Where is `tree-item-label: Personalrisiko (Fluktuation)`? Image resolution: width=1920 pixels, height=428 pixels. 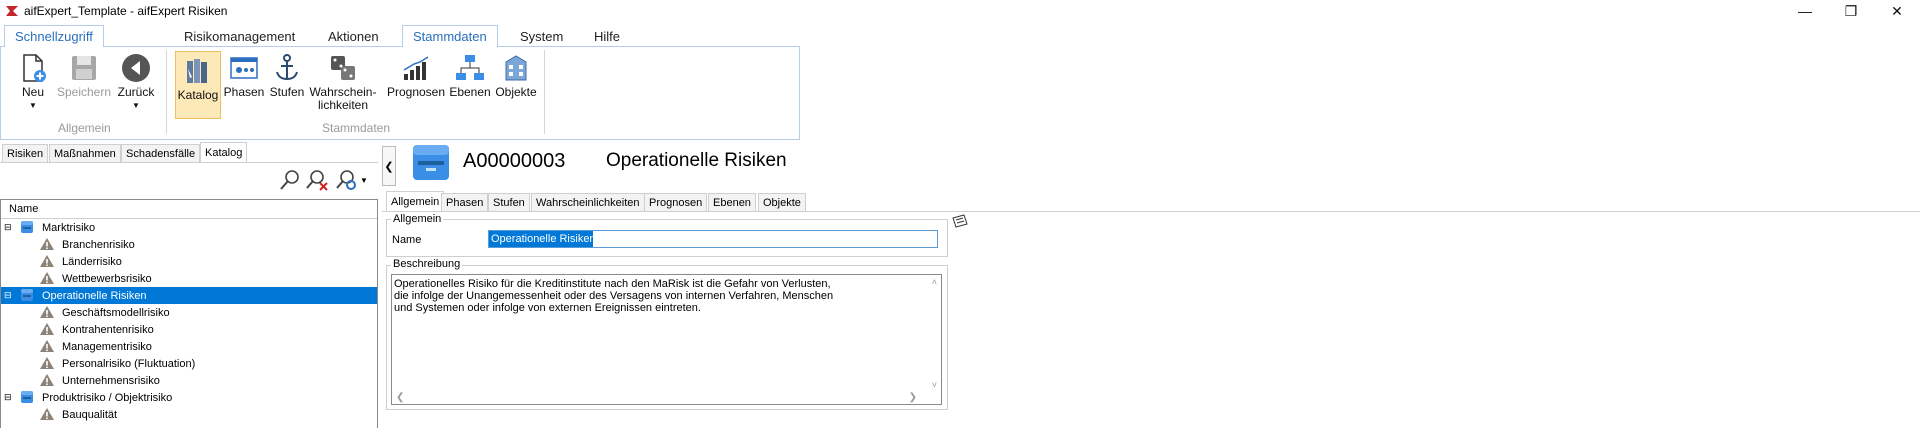
tree-item-label: Personalrisiko (Fluktuation) is located at coordinates (129, 363).